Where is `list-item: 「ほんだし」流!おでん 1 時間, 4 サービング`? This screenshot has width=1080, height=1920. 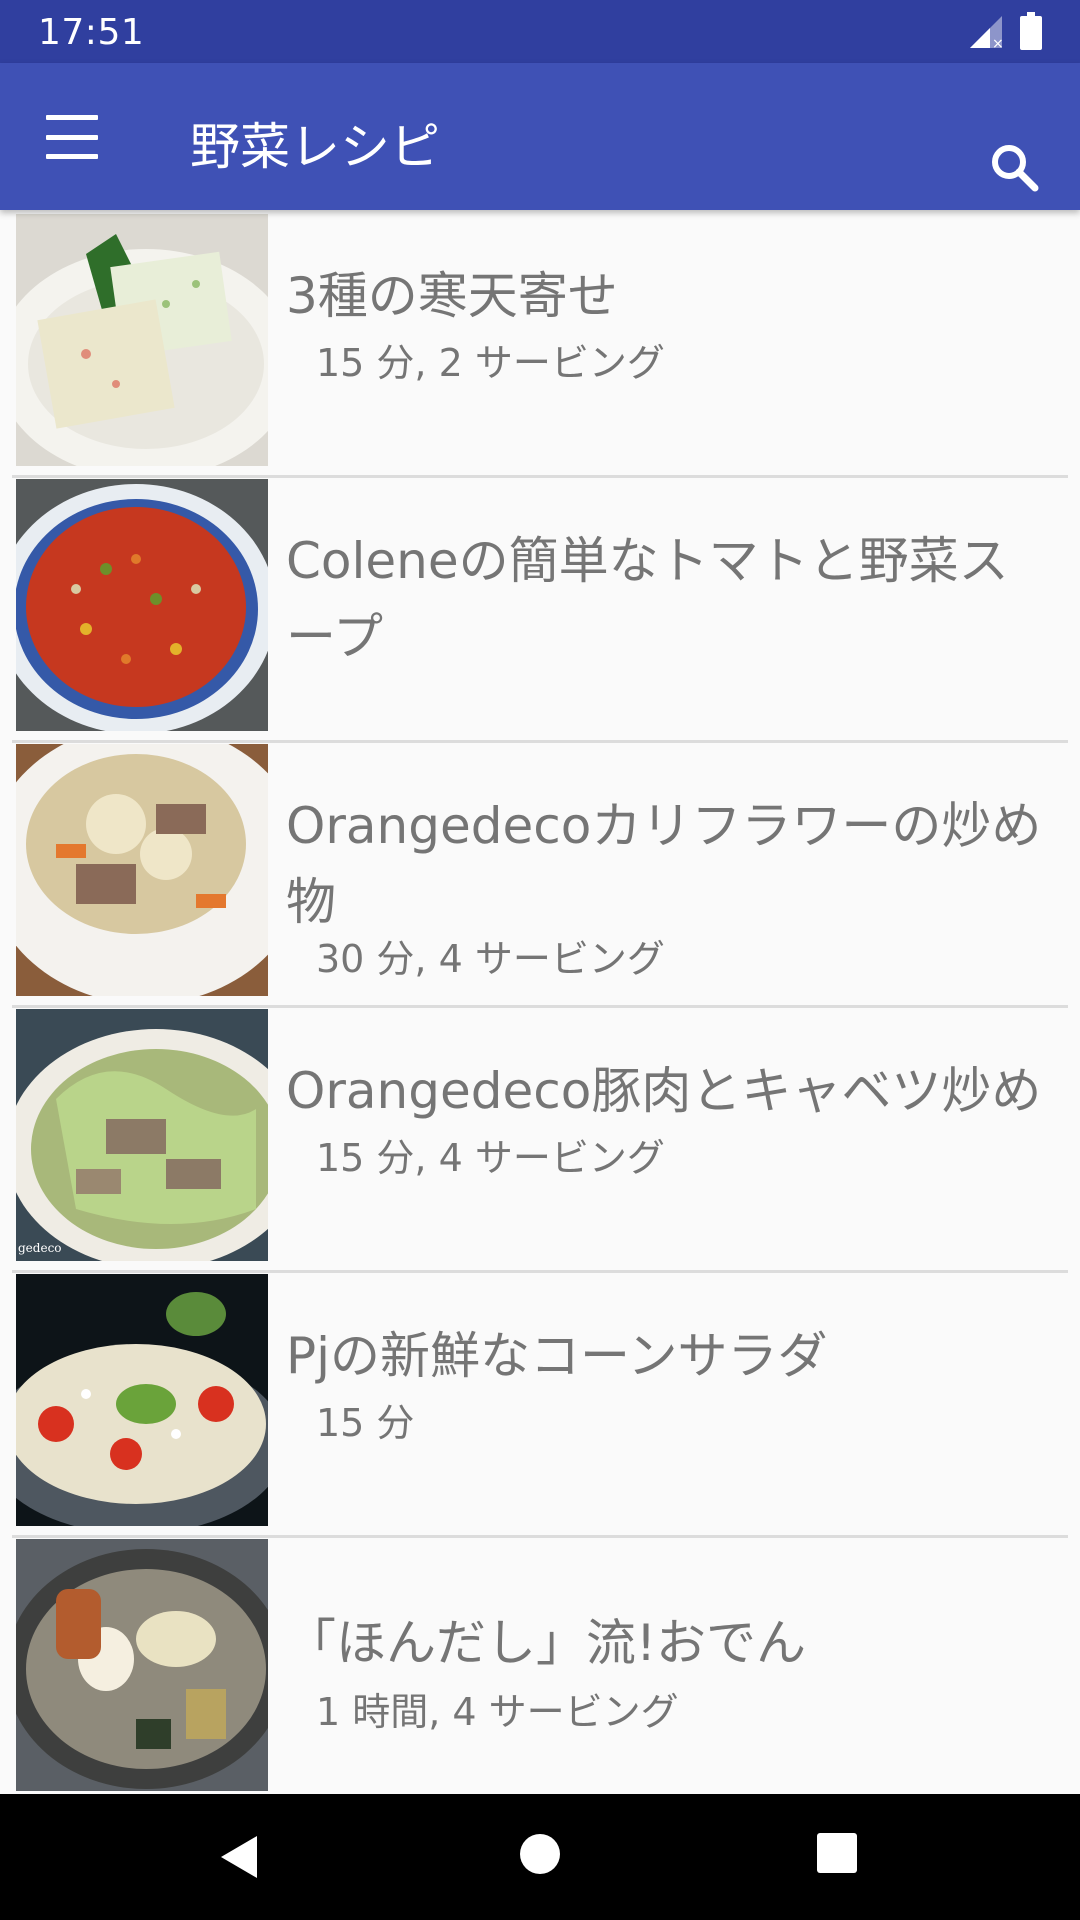 list-item: 「ほんだし」流!おでん 1 時間, 4 サービング is located at coordinates (540, 1666).